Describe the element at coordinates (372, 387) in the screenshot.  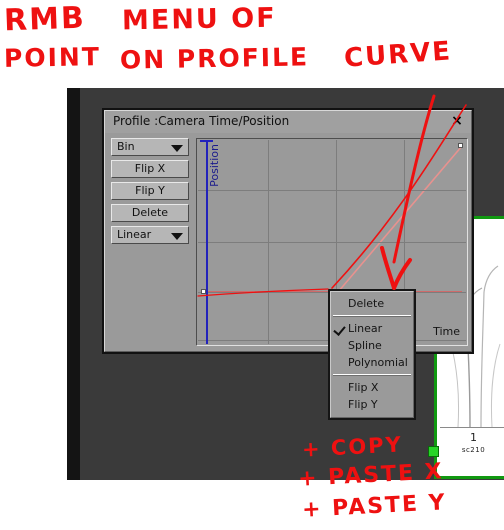
I see `context-menu-item-flip-x: Flip X` at that location.